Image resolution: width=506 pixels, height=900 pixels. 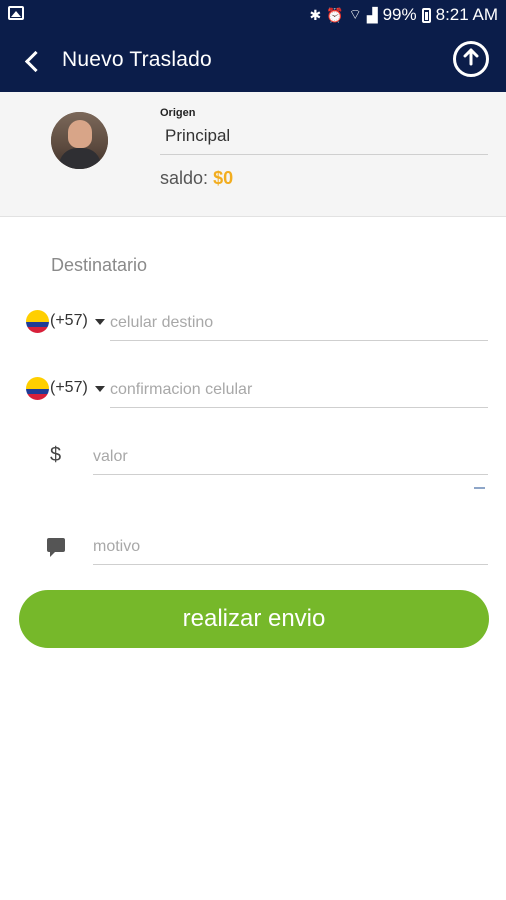 I want to click on balance: saldo: $0, so click(x=196, y=178).